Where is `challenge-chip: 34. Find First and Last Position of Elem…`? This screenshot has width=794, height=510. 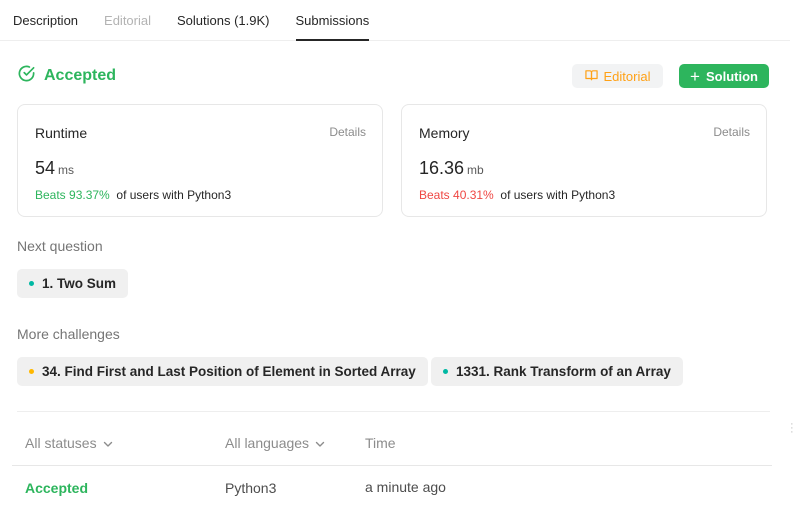 challenge-chip: 34. Find First and Last Position of Elem… is located at coordinates (222, 371).